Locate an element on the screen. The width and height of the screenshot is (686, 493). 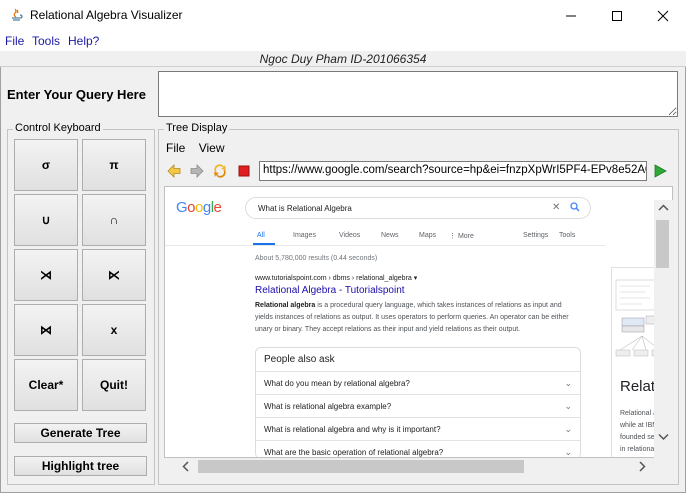
google-logo-o1: o is located at coordinates (191, 207).